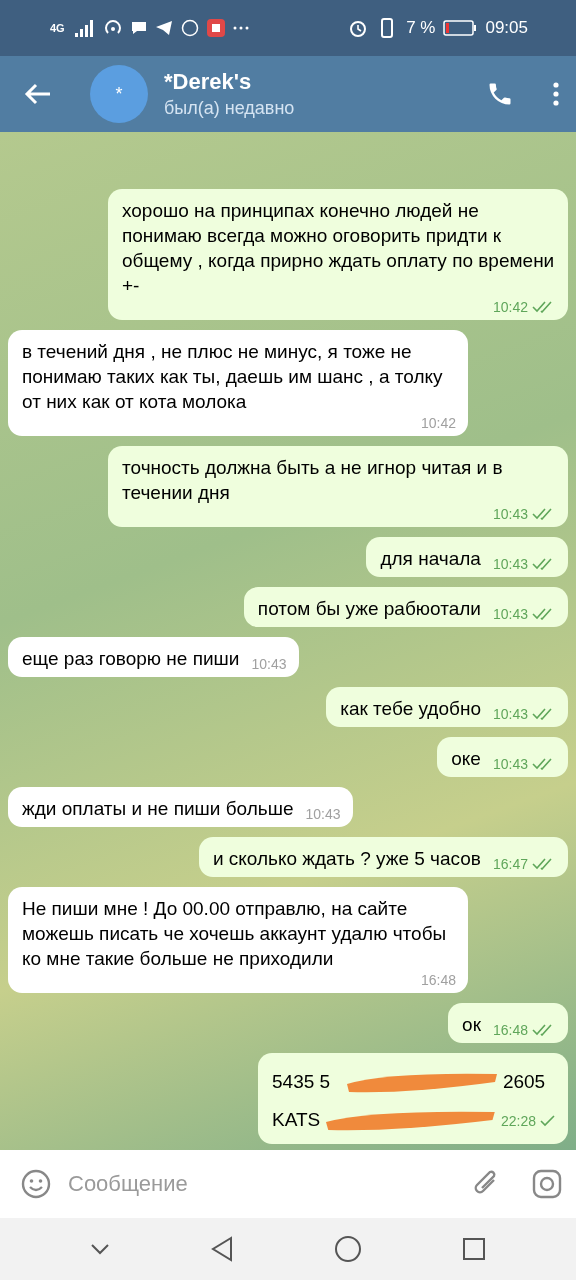  Describe the element at coordinates (138, 28) in the screenshot. I see `chat-icon` at that location.